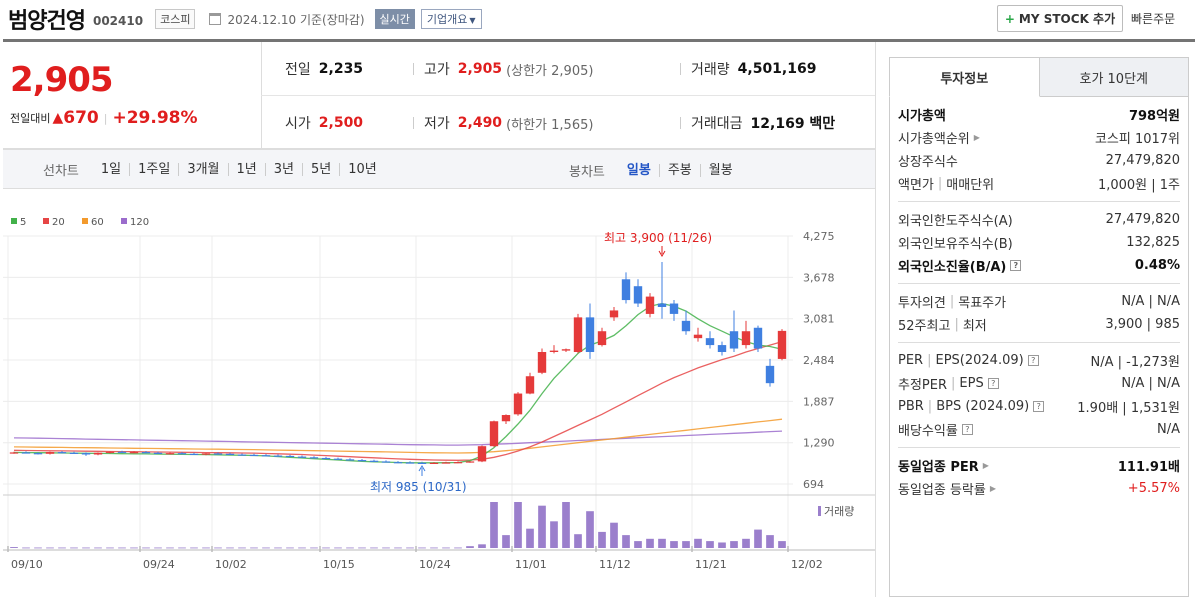 The width and height of the screenshot is (1195, 597). What do you see at coordinates (1128, 408) in the screenshot?
I see `info-value: 1.90배 | 1,531원` at bounding box center [1128, 408].